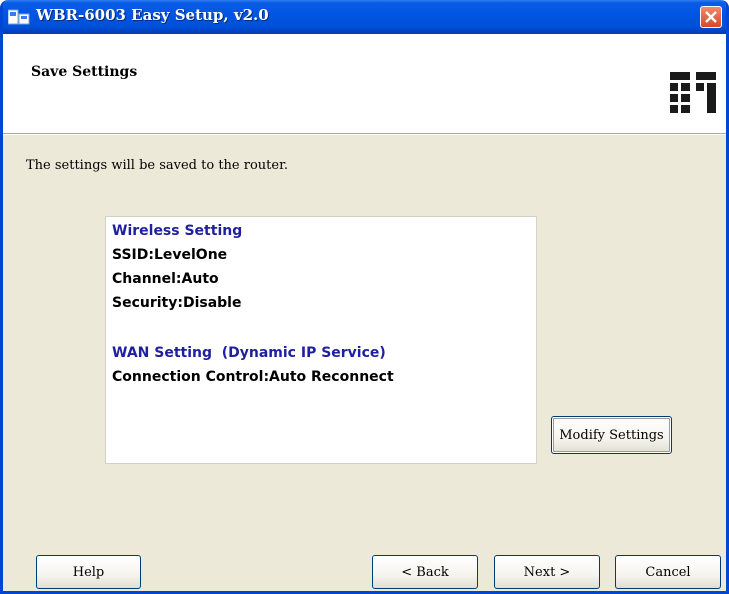 The width and height of the screenshot is (729, 594). Describe the element at coordinates (165, 279) in the screenshot. I see `channel-value: Channel:Auto` at that location.